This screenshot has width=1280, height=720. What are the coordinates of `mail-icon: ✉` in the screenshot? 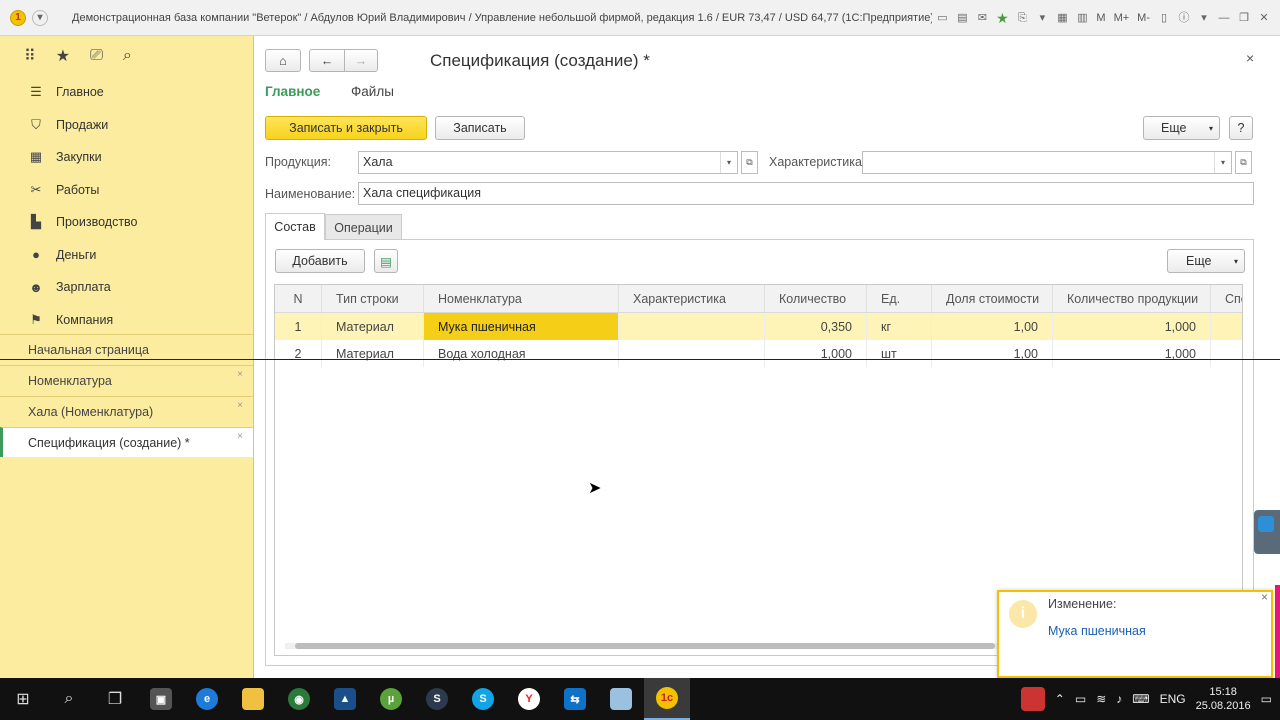 It's located at (982, 18).